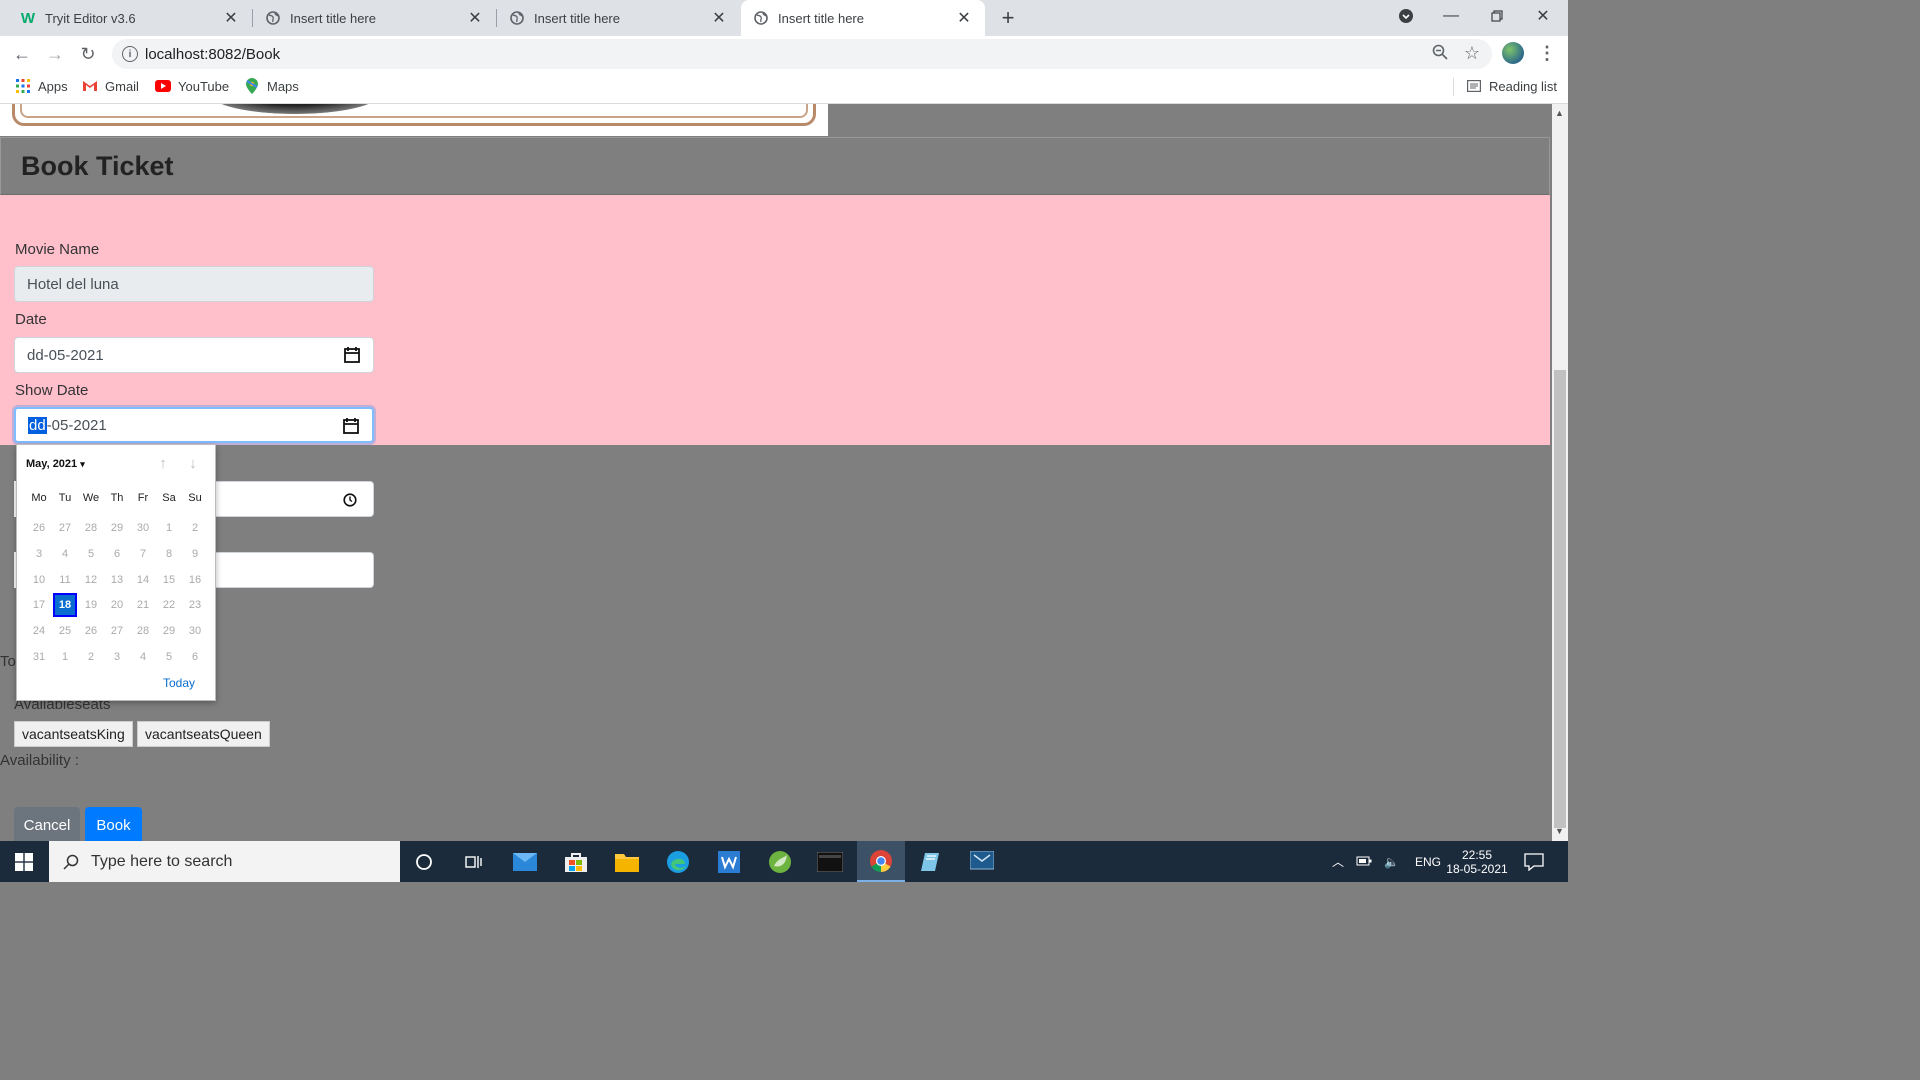 This screenshot has width=1920, height=1080. I want to click on cortana-icon, so click(424, 861).